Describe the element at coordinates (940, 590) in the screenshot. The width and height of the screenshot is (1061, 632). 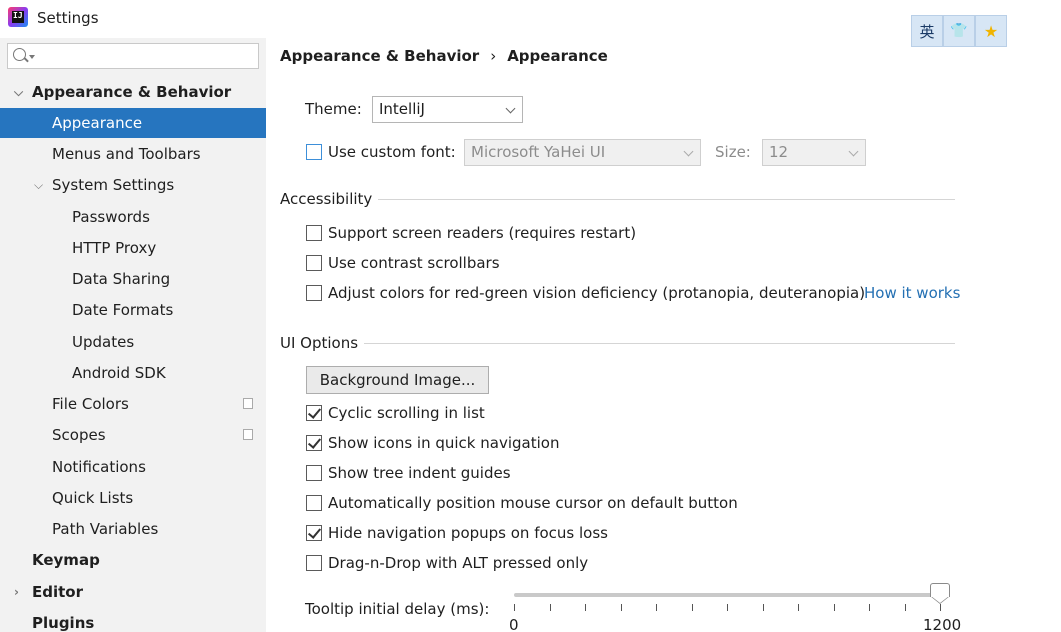
I see `slider-thumb-body` at that location.